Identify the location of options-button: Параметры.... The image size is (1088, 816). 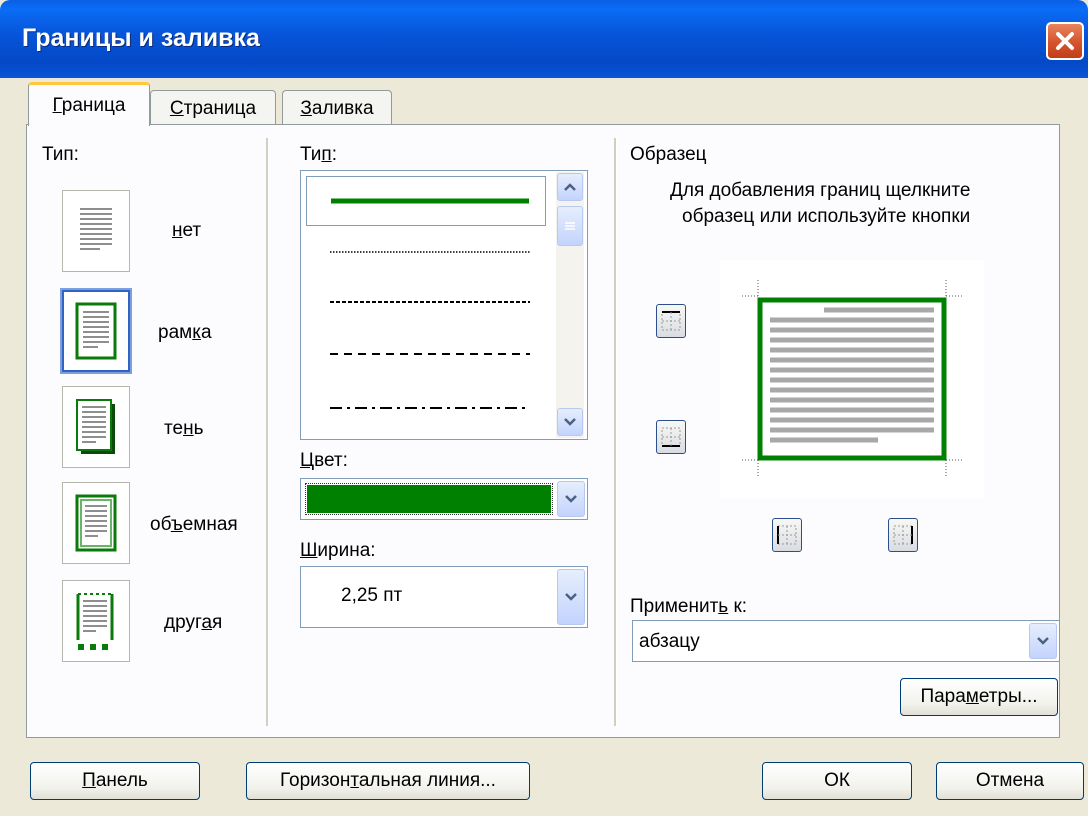
(979, 697).